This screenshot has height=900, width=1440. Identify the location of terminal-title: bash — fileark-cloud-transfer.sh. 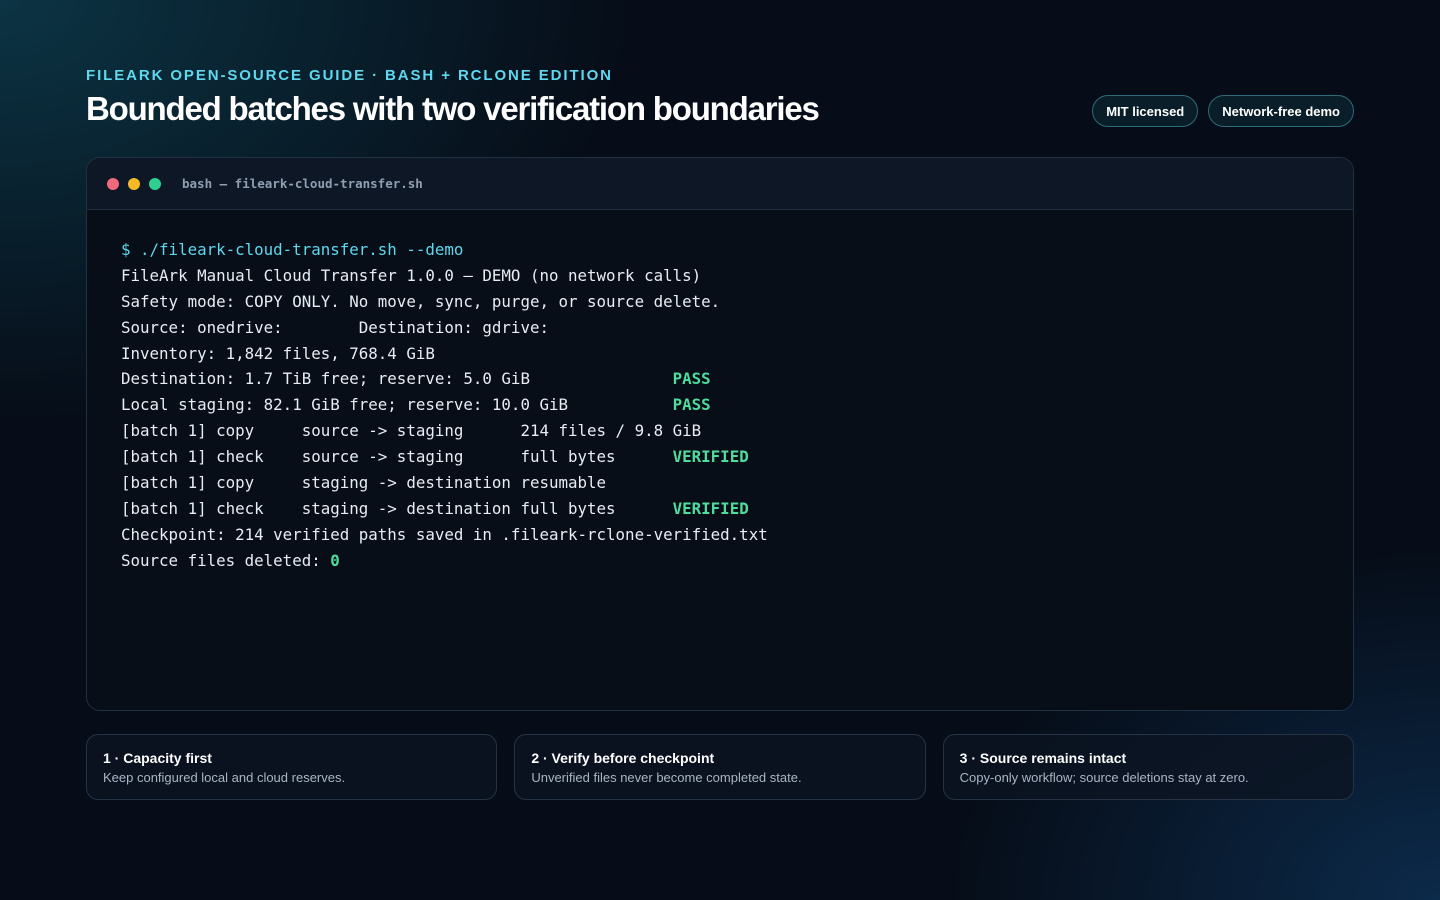
(302, 183).